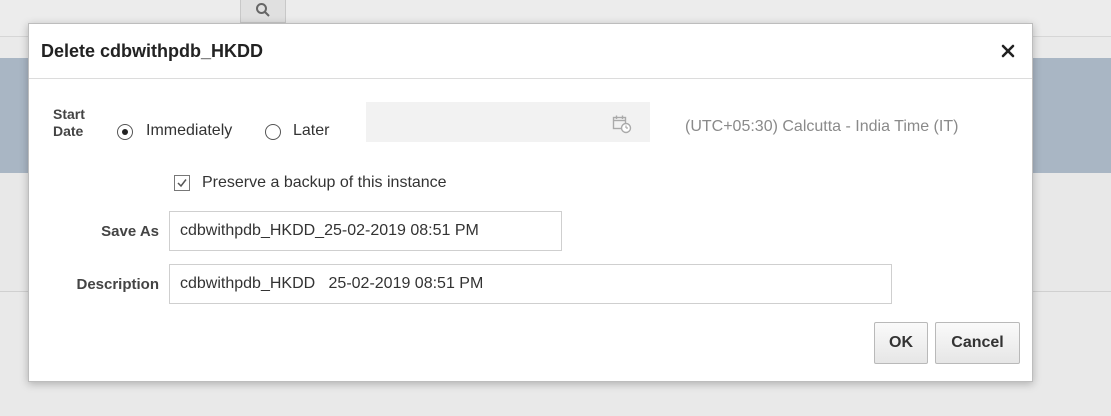 Image resolution: width=1111 pixels, height=416 pixels. I want to click on checkmark-icon, so click(182, 183).